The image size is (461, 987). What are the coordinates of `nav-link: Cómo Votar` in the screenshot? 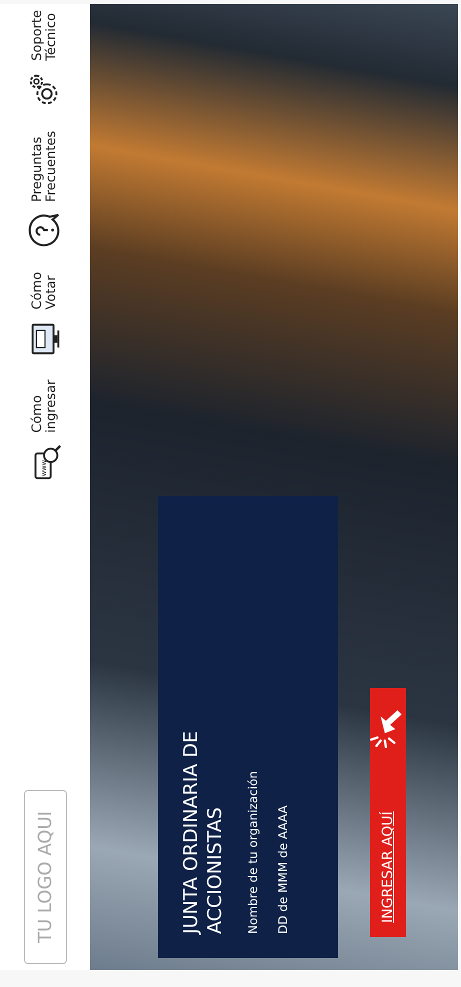 It's located at (45, 315).